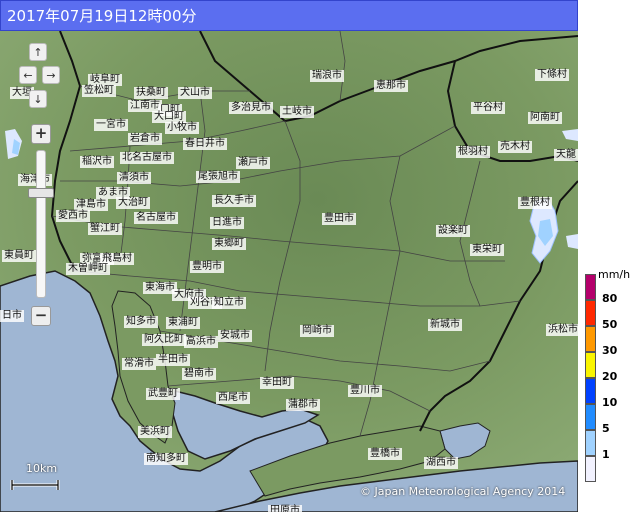 This screenshot has width=640, height=512. I want to click on place-label: 岩倉市, so click(145, 139).